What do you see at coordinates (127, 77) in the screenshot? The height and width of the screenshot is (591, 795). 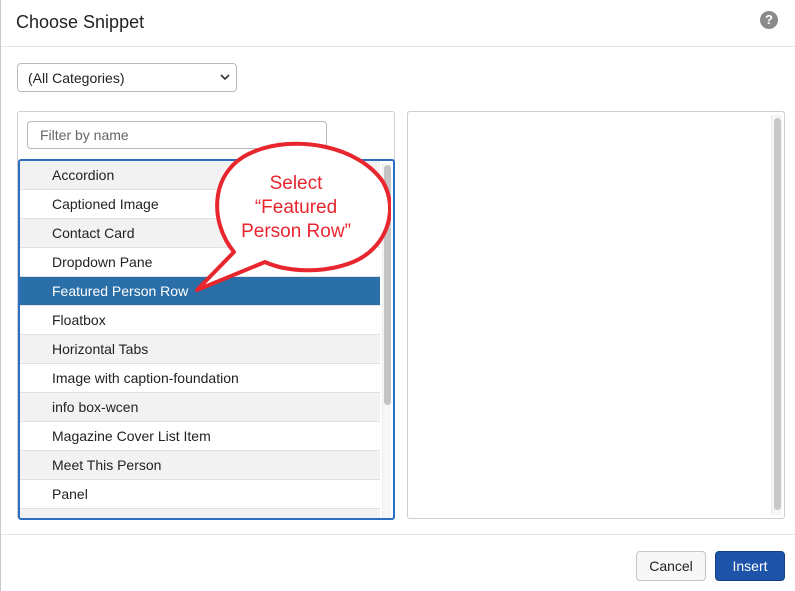 I see `category-dropdown: (All Categories)` at bounding box center [127, 77].